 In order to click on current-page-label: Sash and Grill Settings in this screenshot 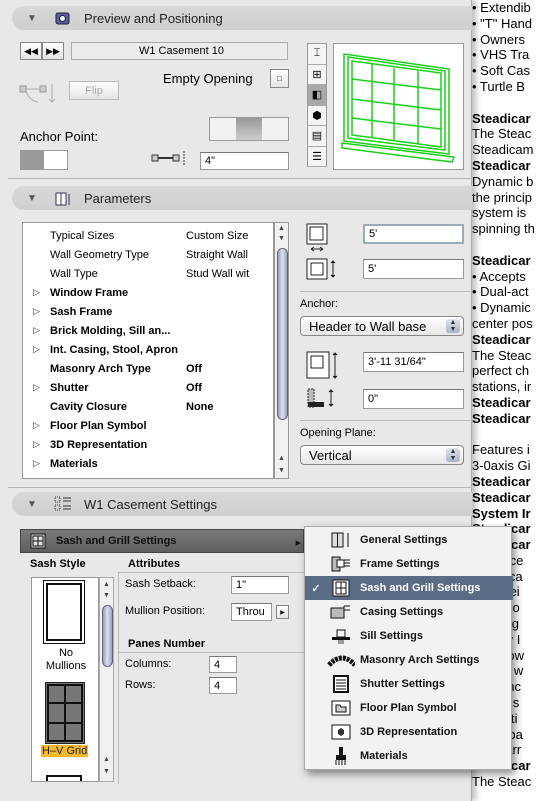, I will do `click(116, 541)`.